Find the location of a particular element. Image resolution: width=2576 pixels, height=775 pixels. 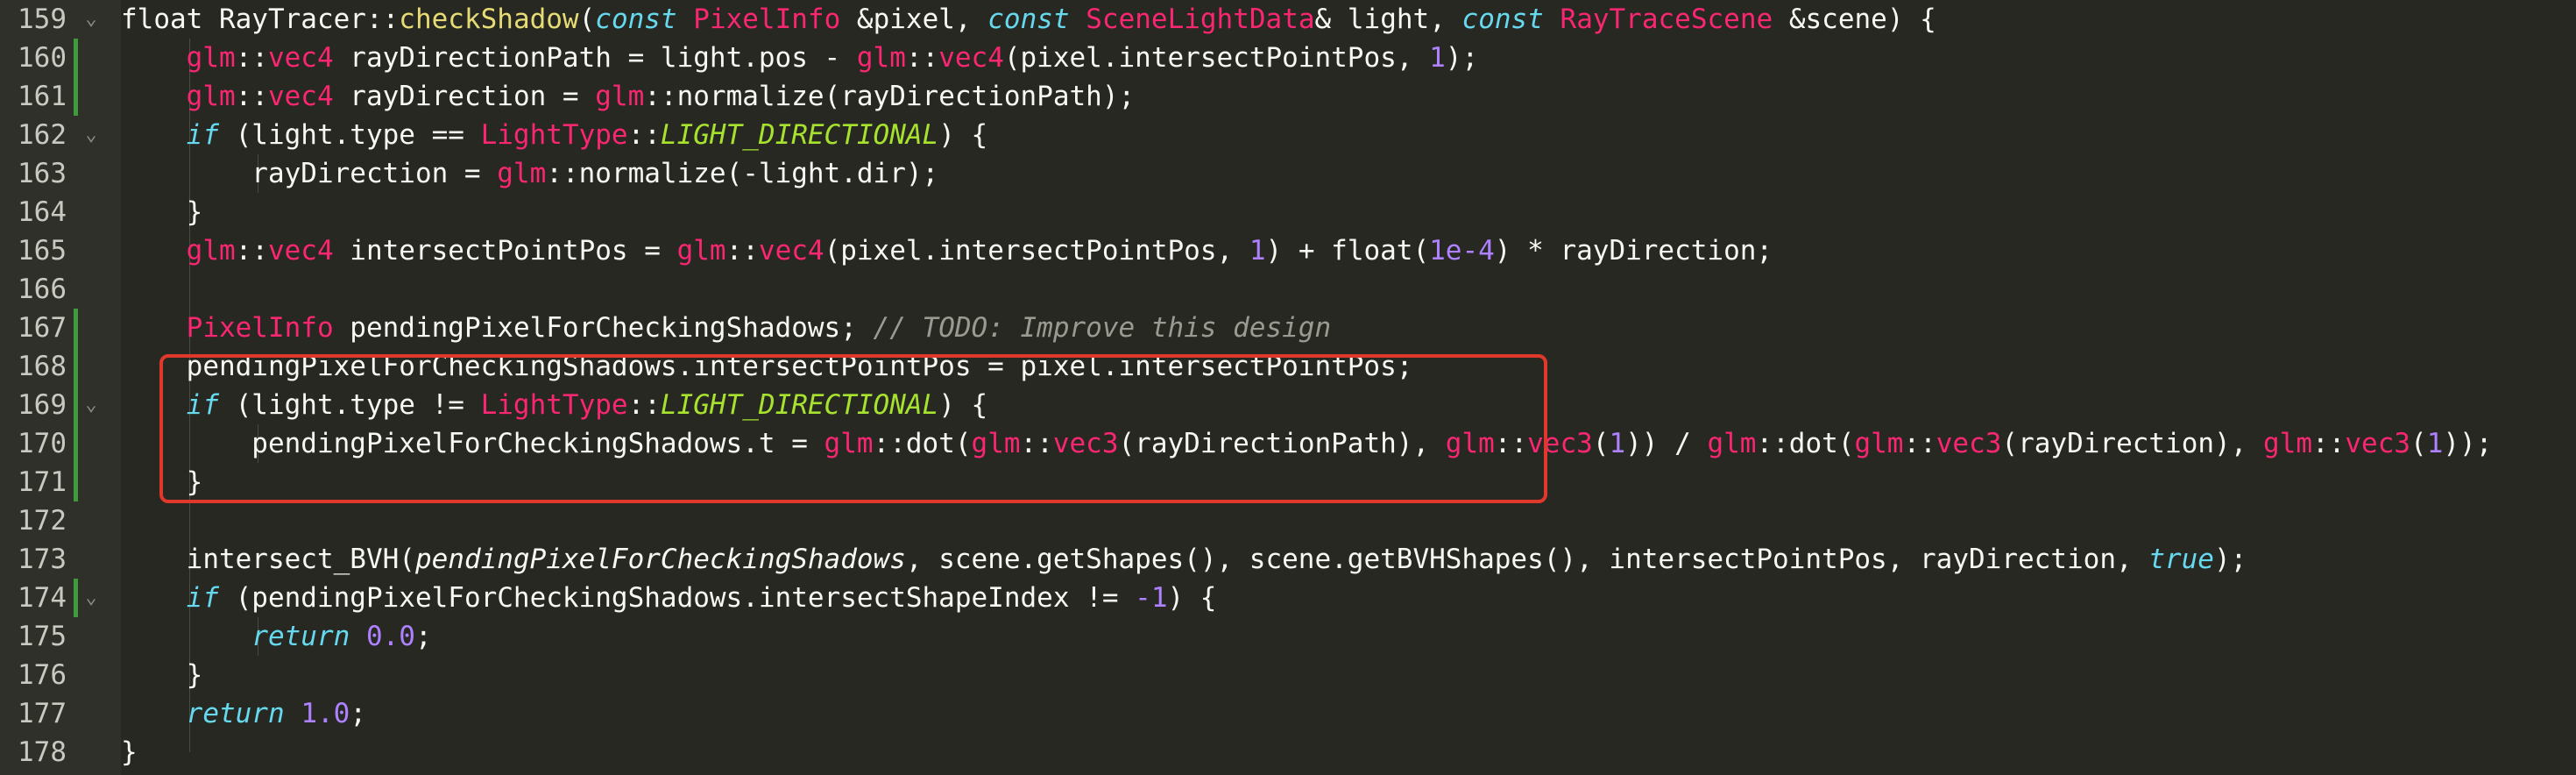

code-text: (rayDirection), is located at coordinates (2132, 443).